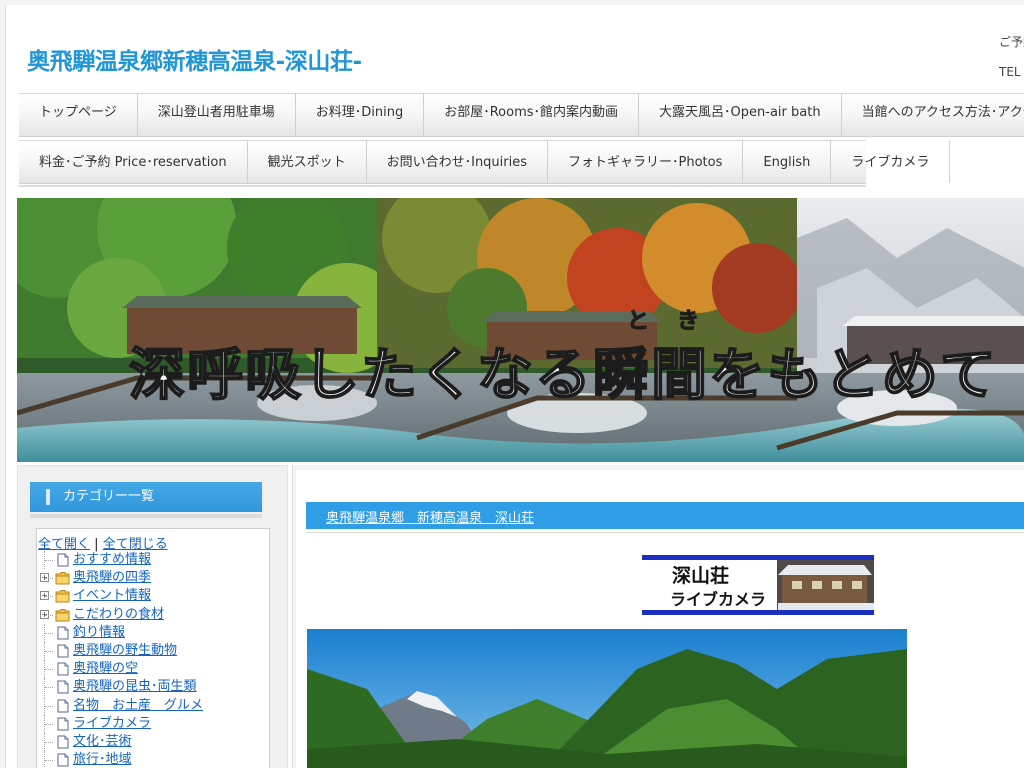 The image size is (1024, 768). I want to click on hero-ruby-to: と, so click(638, 321).